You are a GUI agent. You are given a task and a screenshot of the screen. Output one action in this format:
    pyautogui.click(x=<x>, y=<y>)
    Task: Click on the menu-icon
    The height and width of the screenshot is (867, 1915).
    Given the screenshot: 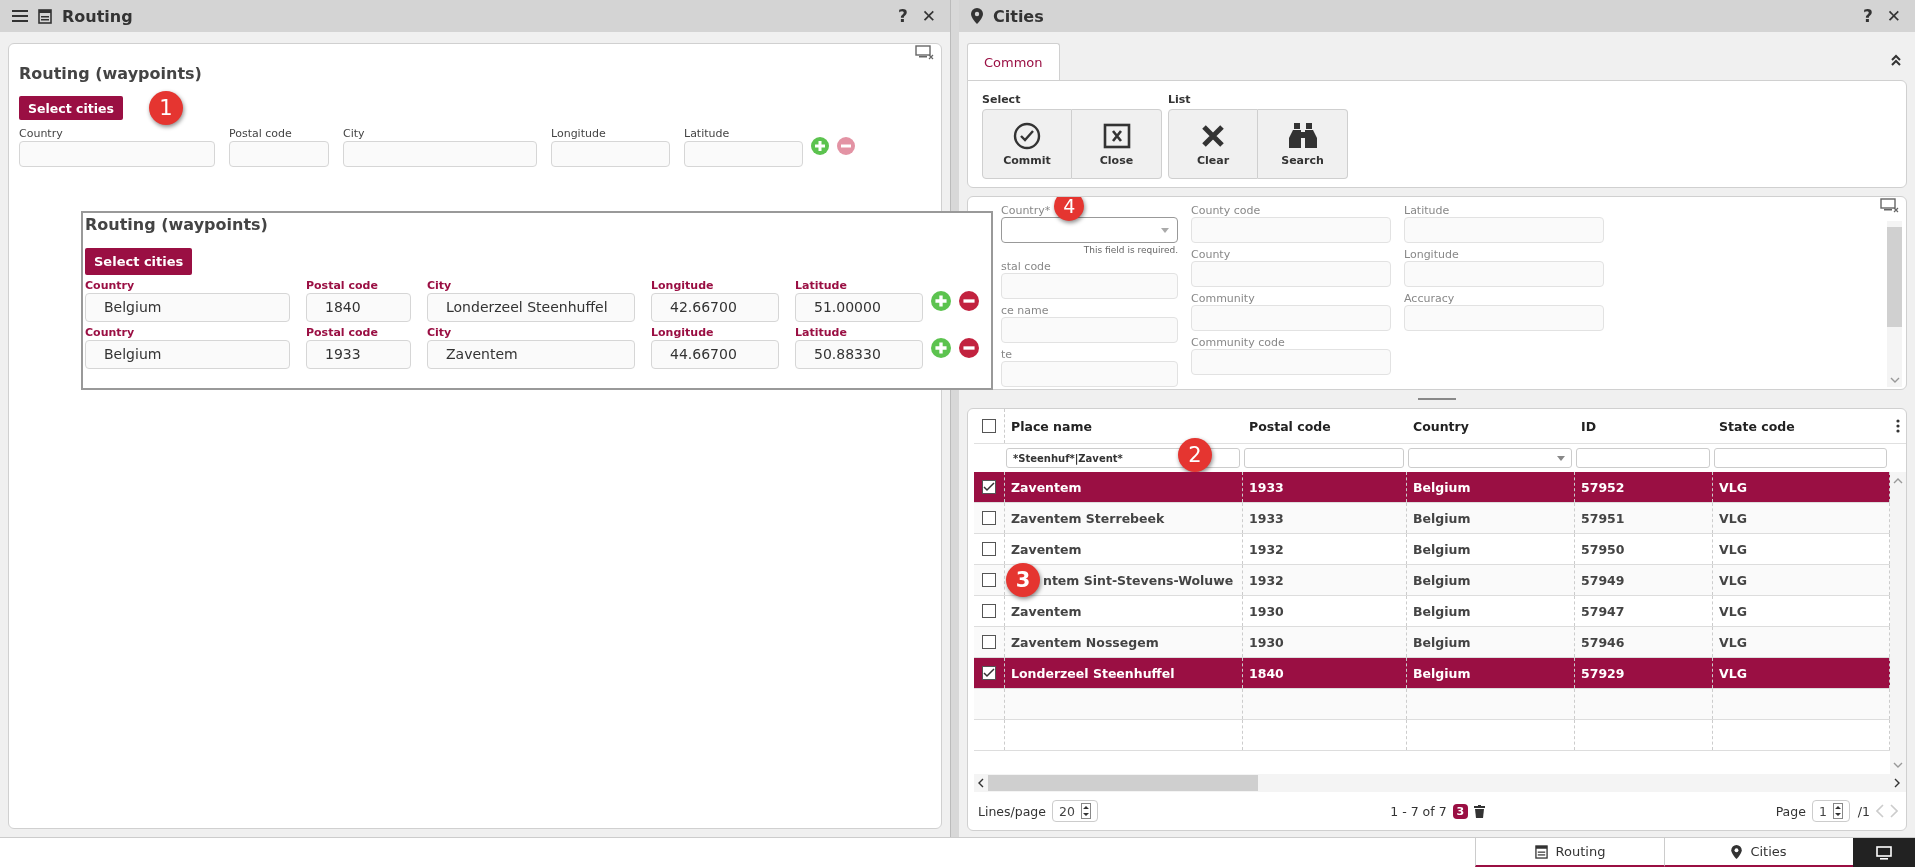 What is the action you would take?
    pyautogui.click(x=20, y=16)
    